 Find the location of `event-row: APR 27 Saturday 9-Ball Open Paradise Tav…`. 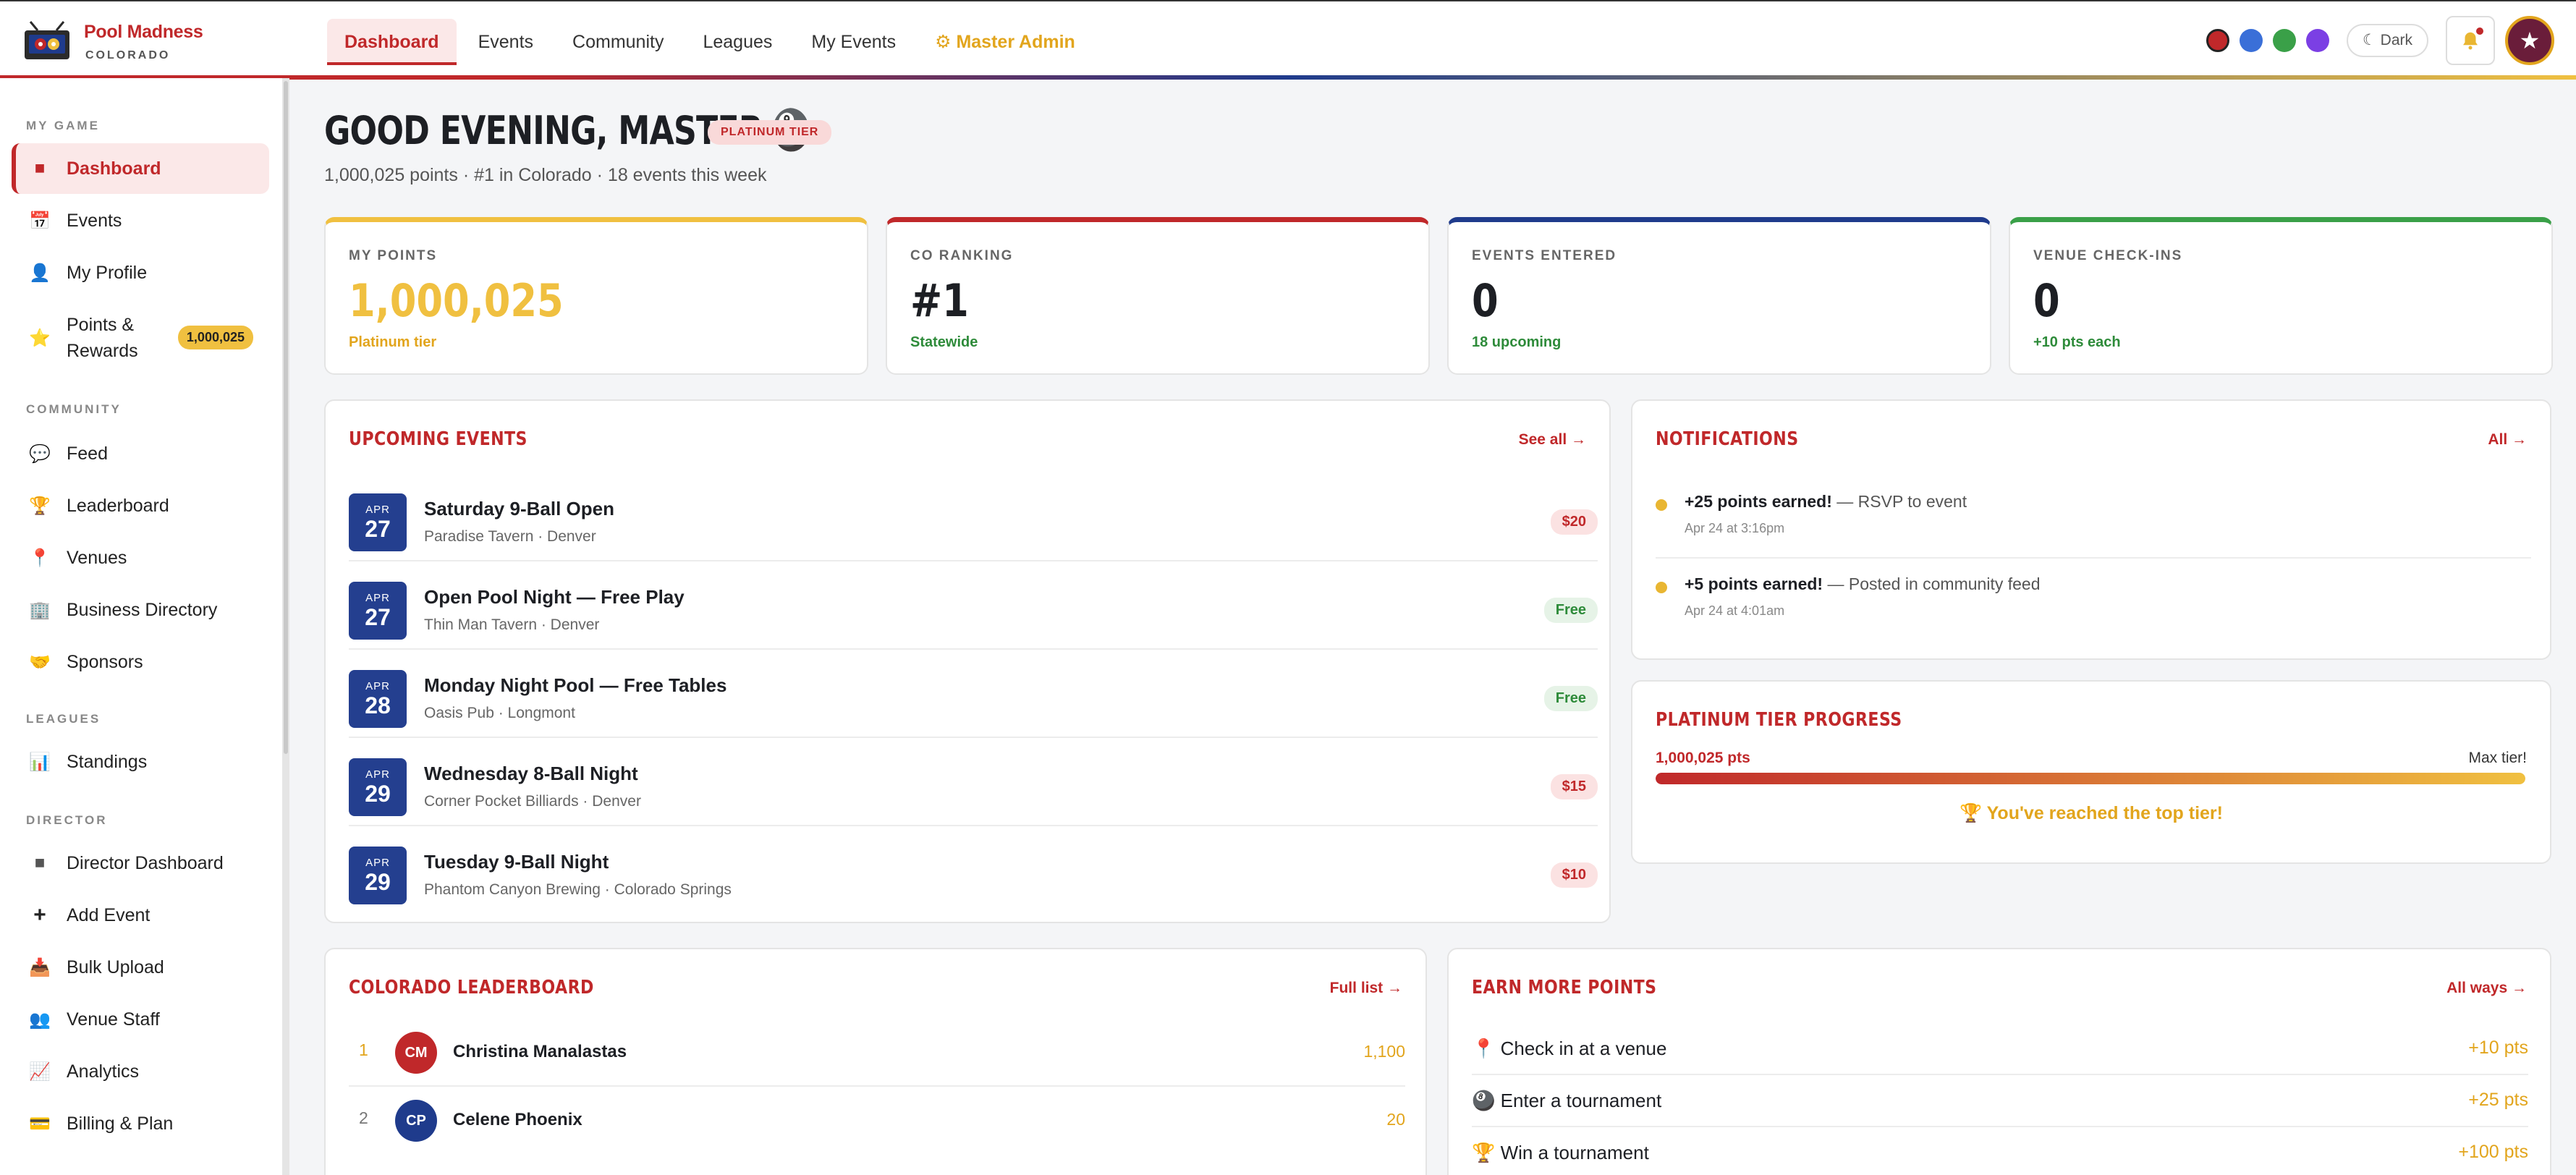

event-row: APR 27 Saturday 9-Ball Open Paradise Tav… is located at coordinates (973, 517).